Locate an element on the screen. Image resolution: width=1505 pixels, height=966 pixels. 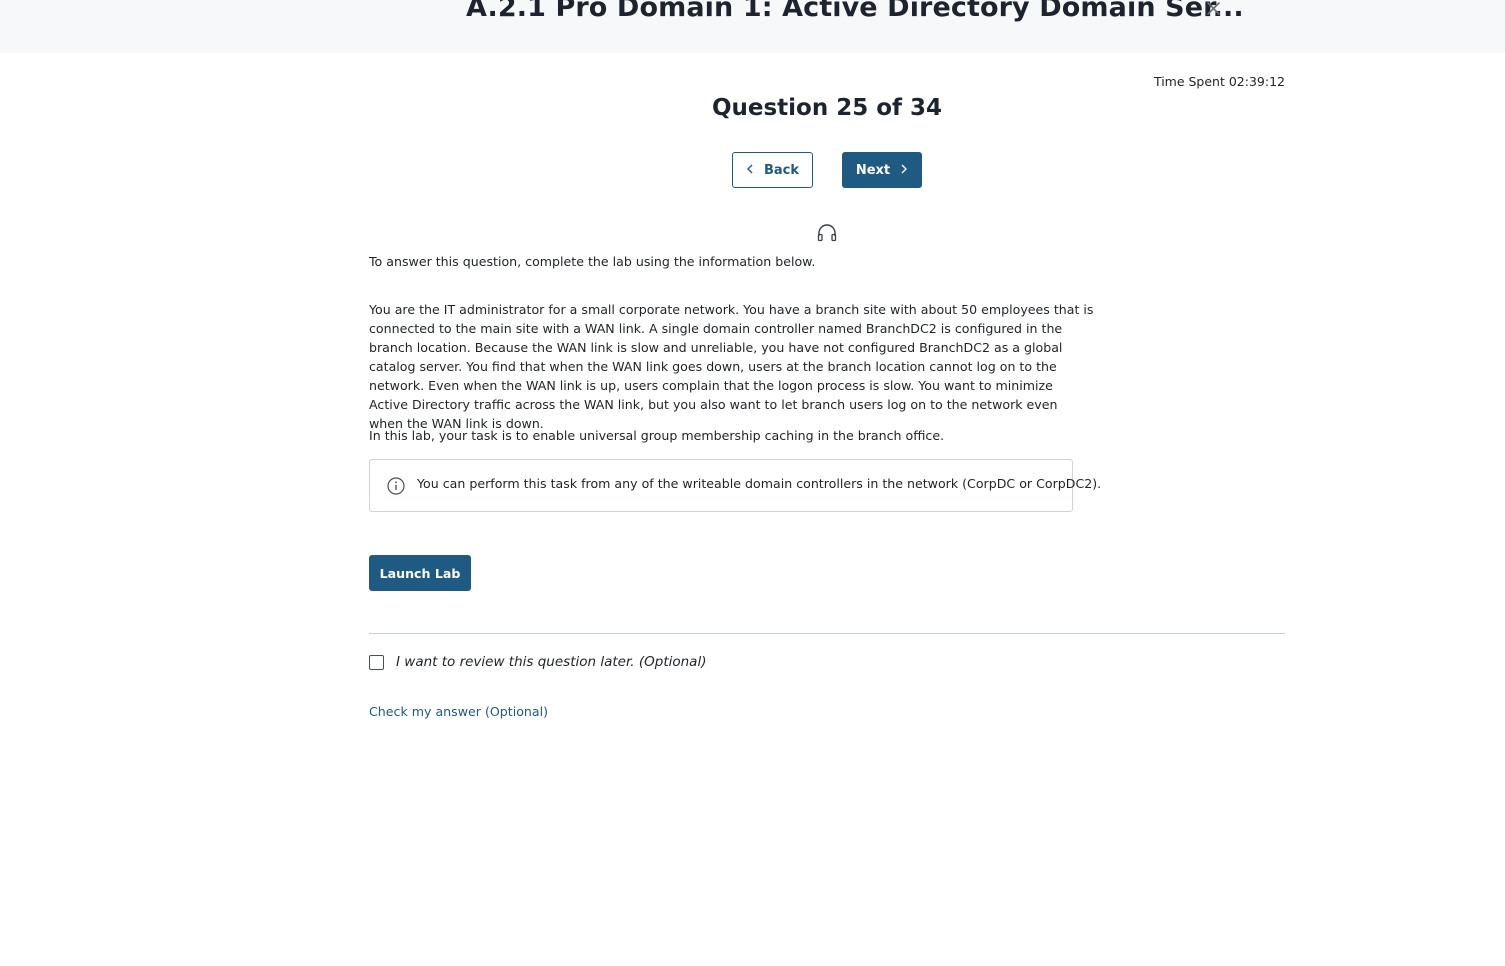
back-button: Back is located at coordinates (772, 170).